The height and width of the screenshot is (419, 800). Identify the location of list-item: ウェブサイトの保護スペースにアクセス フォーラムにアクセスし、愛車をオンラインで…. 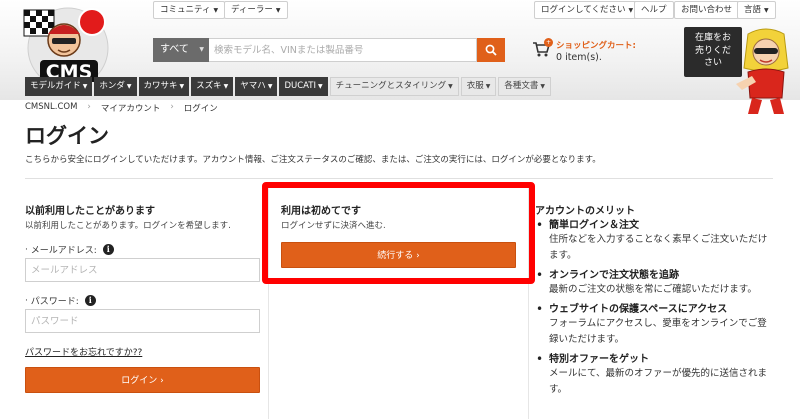
(655, 325).